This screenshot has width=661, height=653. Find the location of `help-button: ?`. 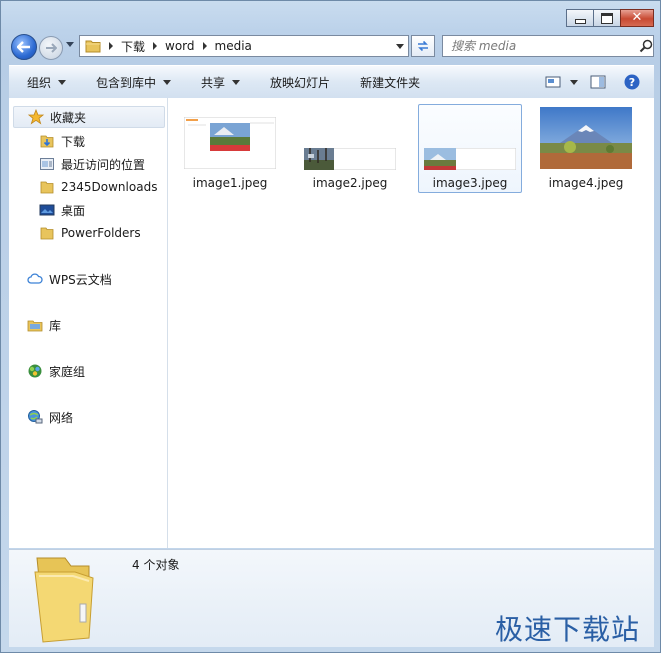

help-button: ? is located at coordinates (632, 82).